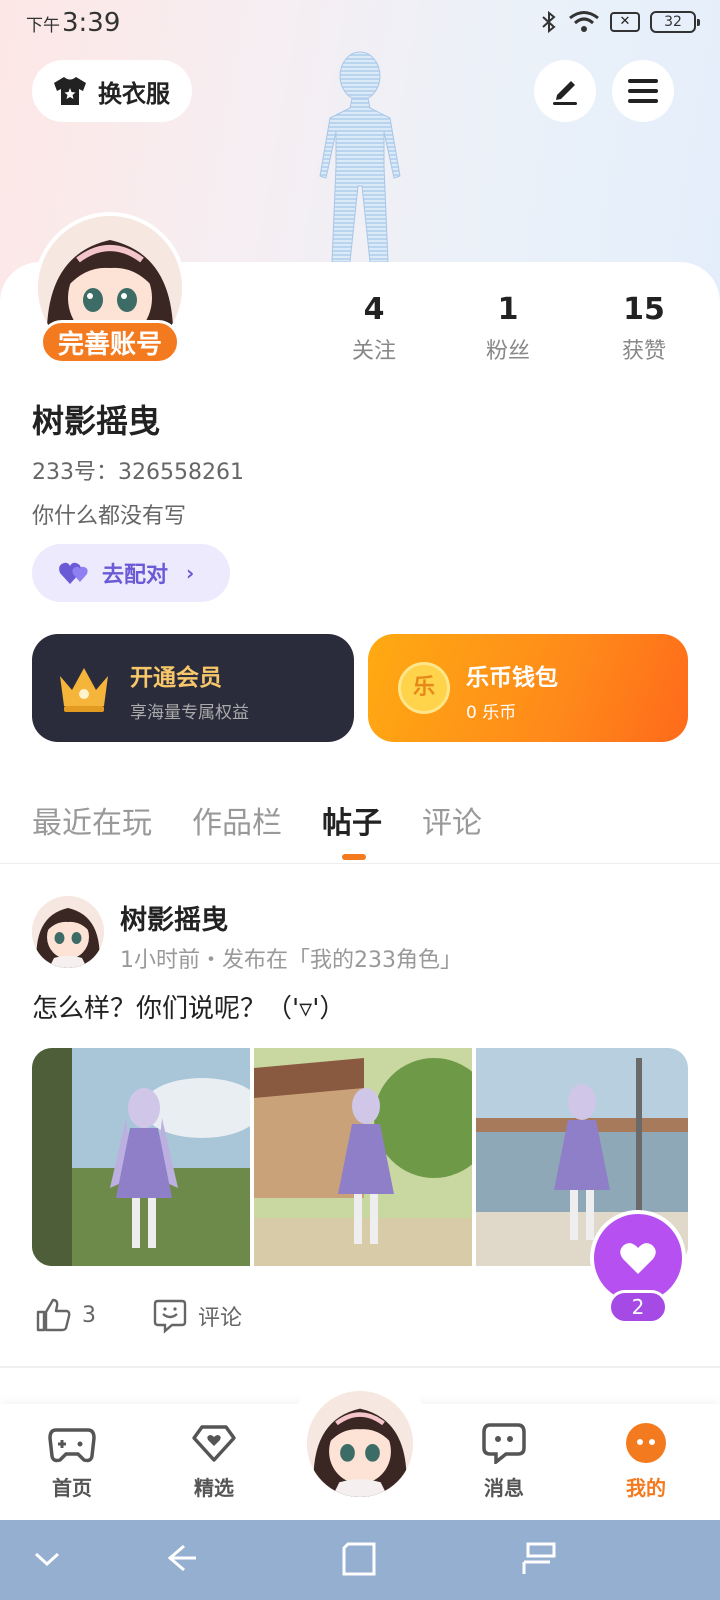 This screenshot has width=720, height=1600. Describe the element at coordinates (643, 351) in the screenshot. I see `likes-label: 获赞` at that location.